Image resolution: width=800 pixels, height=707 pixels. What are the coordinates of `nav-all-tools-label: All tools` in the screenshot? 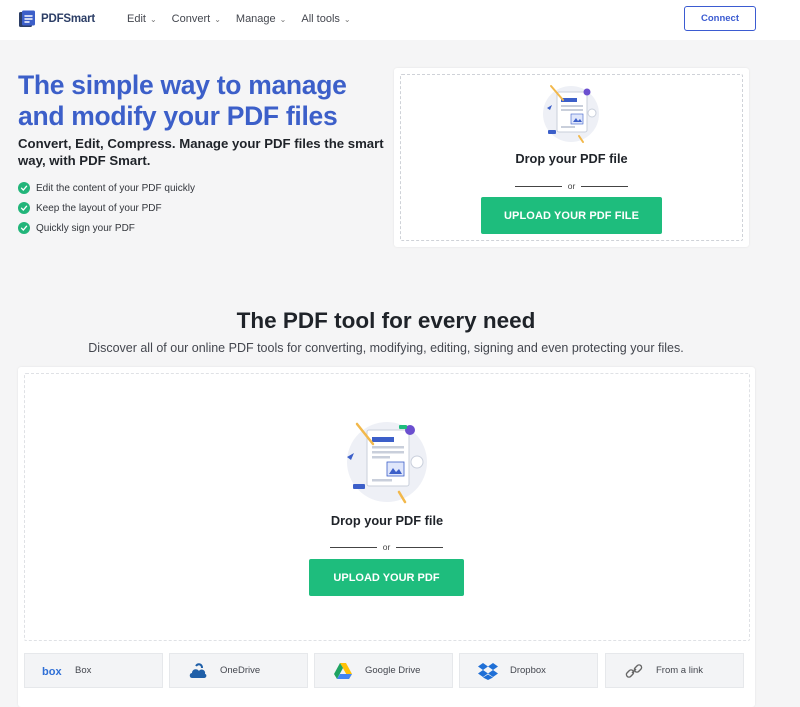 It's located at (320, 19).